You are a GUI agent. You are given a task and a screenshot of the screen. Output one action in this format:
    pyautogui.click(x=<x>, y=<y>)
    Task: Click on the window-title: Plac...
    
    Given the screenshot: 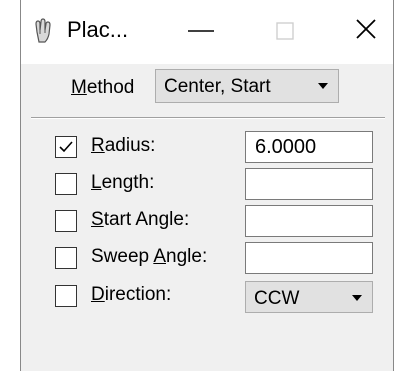 What is the action you would take?
    pyautogui.click(x=98, y=29)
    